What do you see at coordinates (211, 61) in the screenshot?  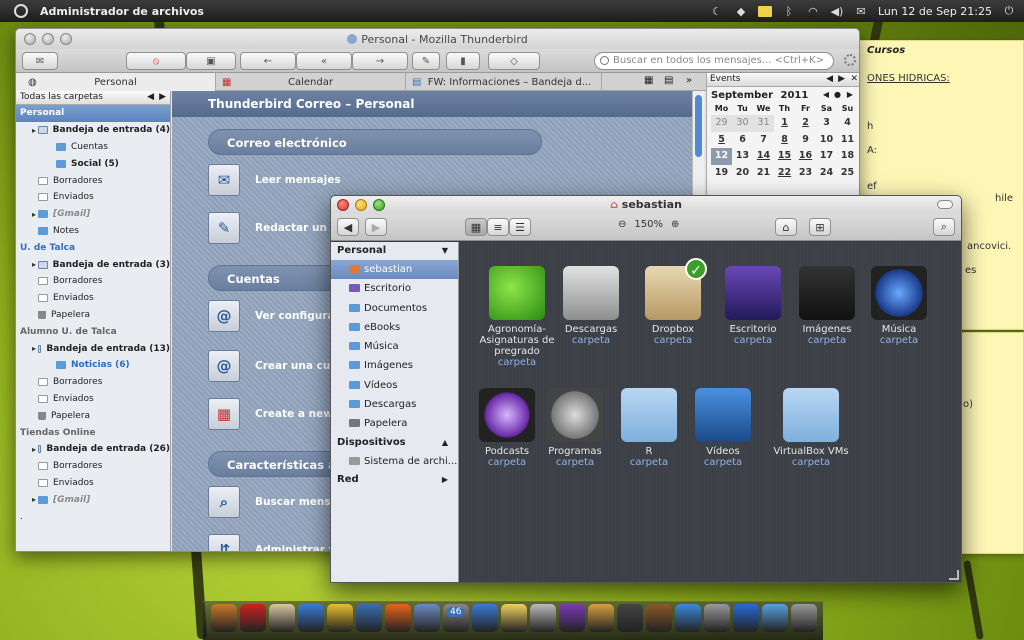 I see `archive-button: ▣` at bounding box center [211, 61].